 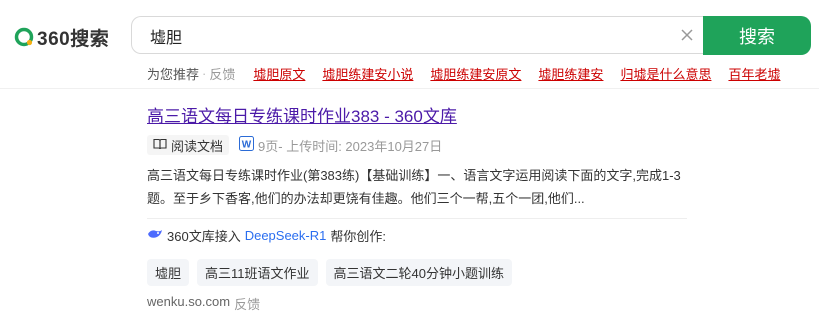 I want to click on recommend-item: 墟胆练建安原文, so click(x=475, y=73).